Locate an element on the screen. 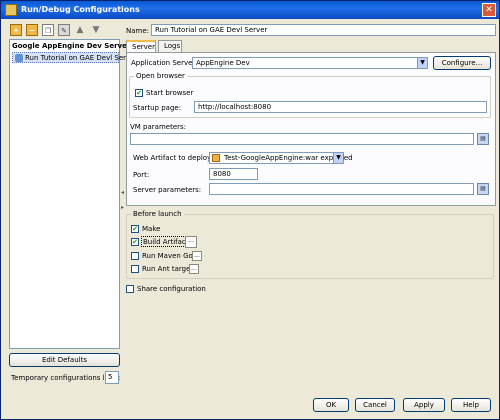 The width and height of the screenshot is (500, 420). make-checkbox: ✔ is located at coordinates (135, 229).